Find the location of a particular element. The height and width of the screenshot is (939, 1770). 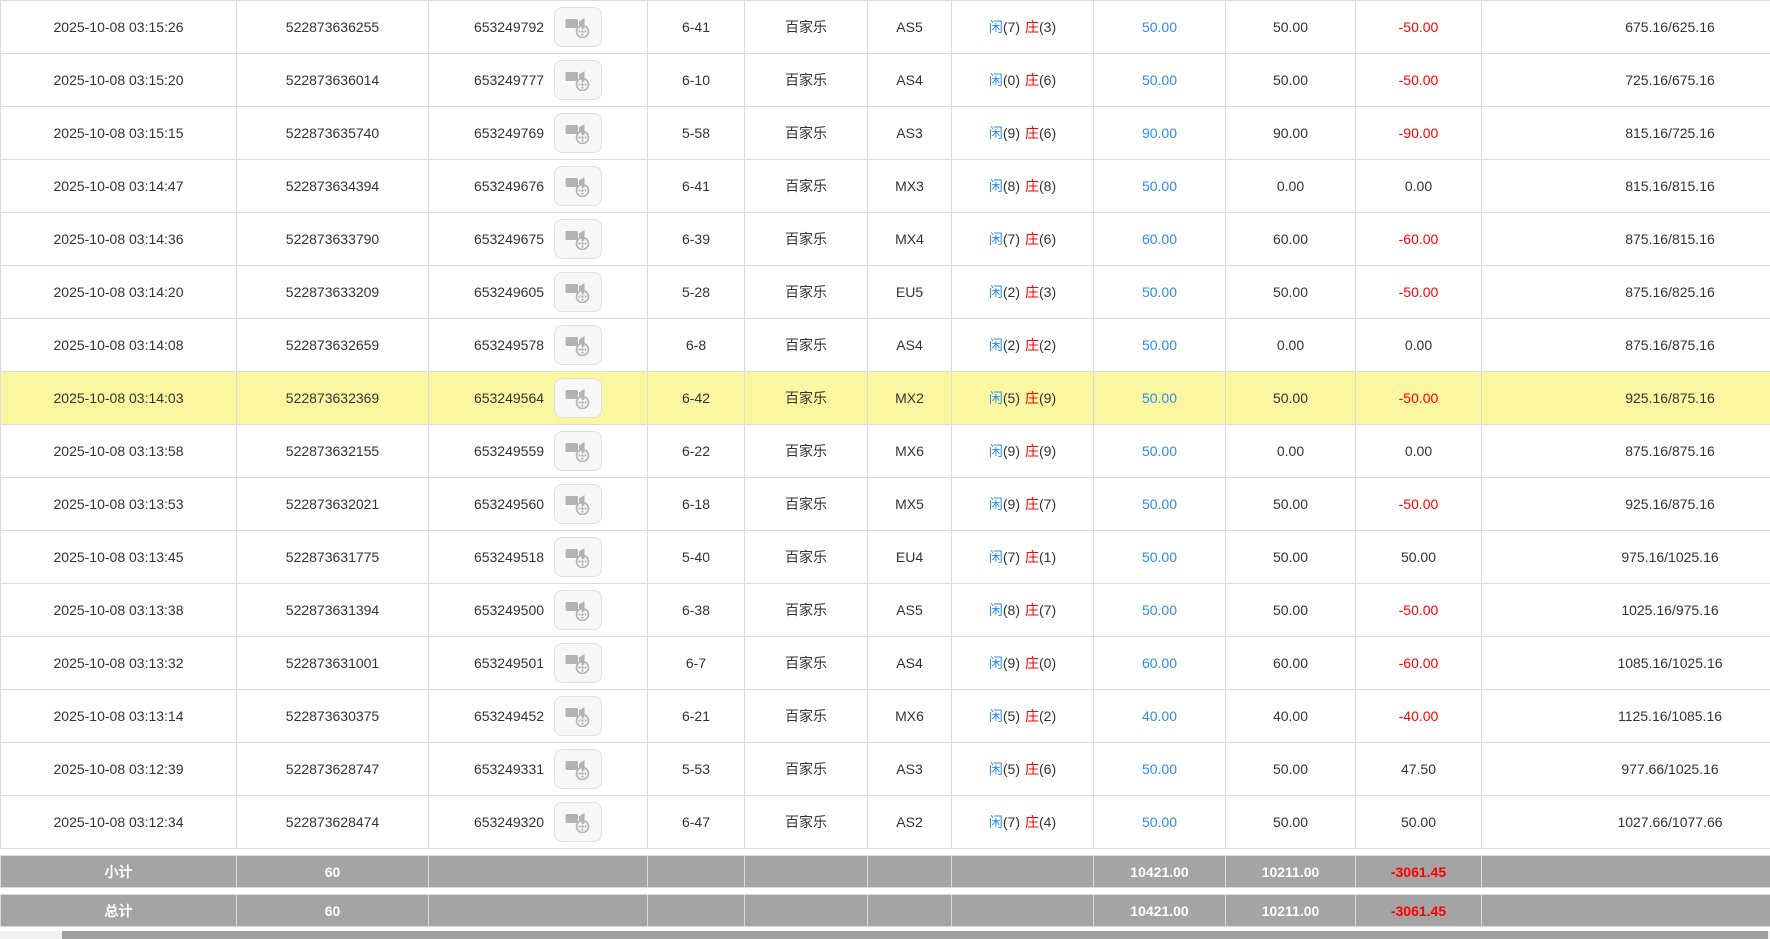

round-id-cell: 653249769 is located at coordinates (538, 133).